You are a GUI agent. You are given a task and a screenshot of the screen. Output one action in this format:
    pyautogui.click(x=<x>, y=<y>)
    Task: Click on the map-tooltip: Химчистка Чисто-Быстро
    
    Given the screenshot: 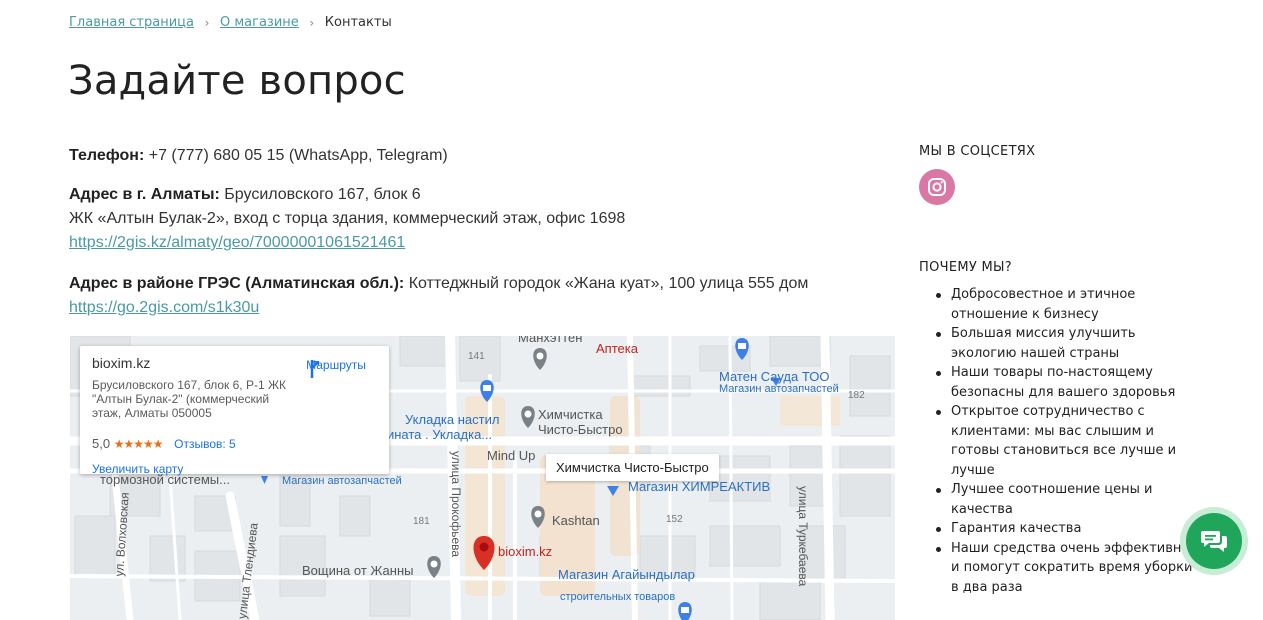 What is the action you would take?
    pyautogui.click(x=632, y=467)
    